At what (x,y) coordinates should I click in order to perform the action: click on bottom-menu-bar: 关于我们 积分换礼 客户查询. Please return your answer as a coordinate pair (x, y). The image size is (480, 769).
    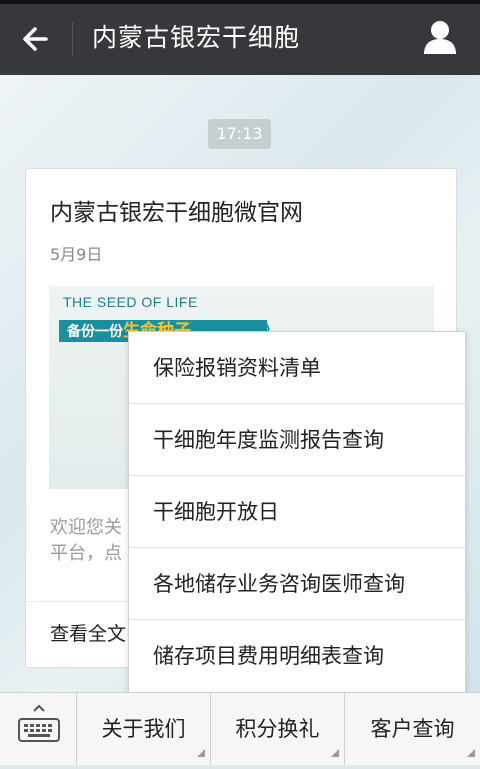
    Looking at the image, I should click on (240, 728).